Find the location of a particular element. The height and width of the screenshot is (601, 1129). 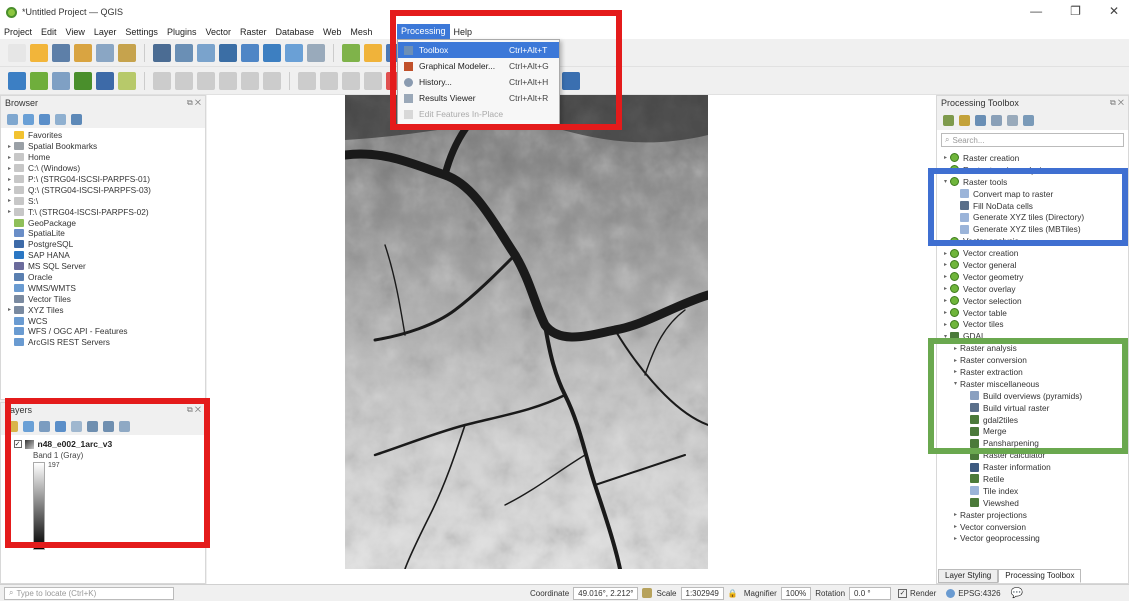

browser-item: GeoPackage is located at coordinates (105, 222).